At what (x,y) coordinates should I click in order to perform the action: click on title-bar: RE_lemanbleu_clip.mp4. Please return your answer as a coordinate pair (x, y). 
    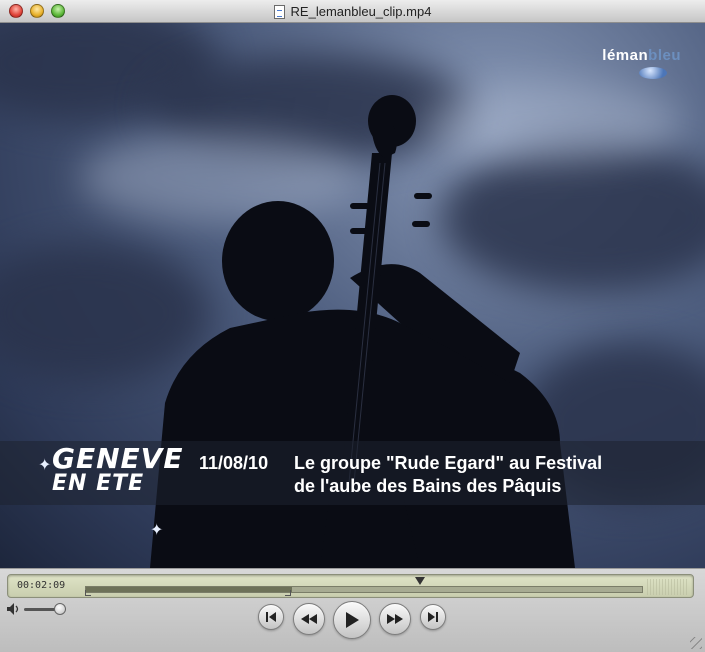
    Looking at the image, I should click on (352, 11).